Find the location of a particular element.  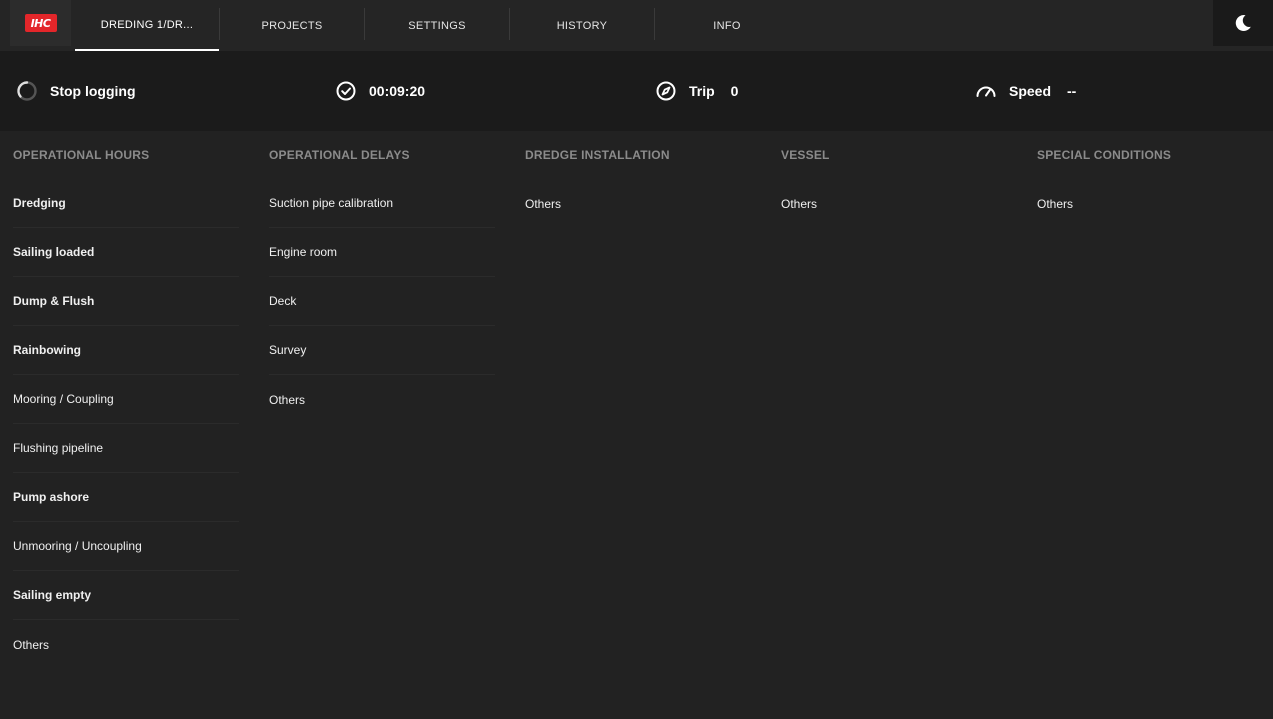

column-special-conditions: SPECIAL CONDITIONS Others is located at coordinates (1150, 179).